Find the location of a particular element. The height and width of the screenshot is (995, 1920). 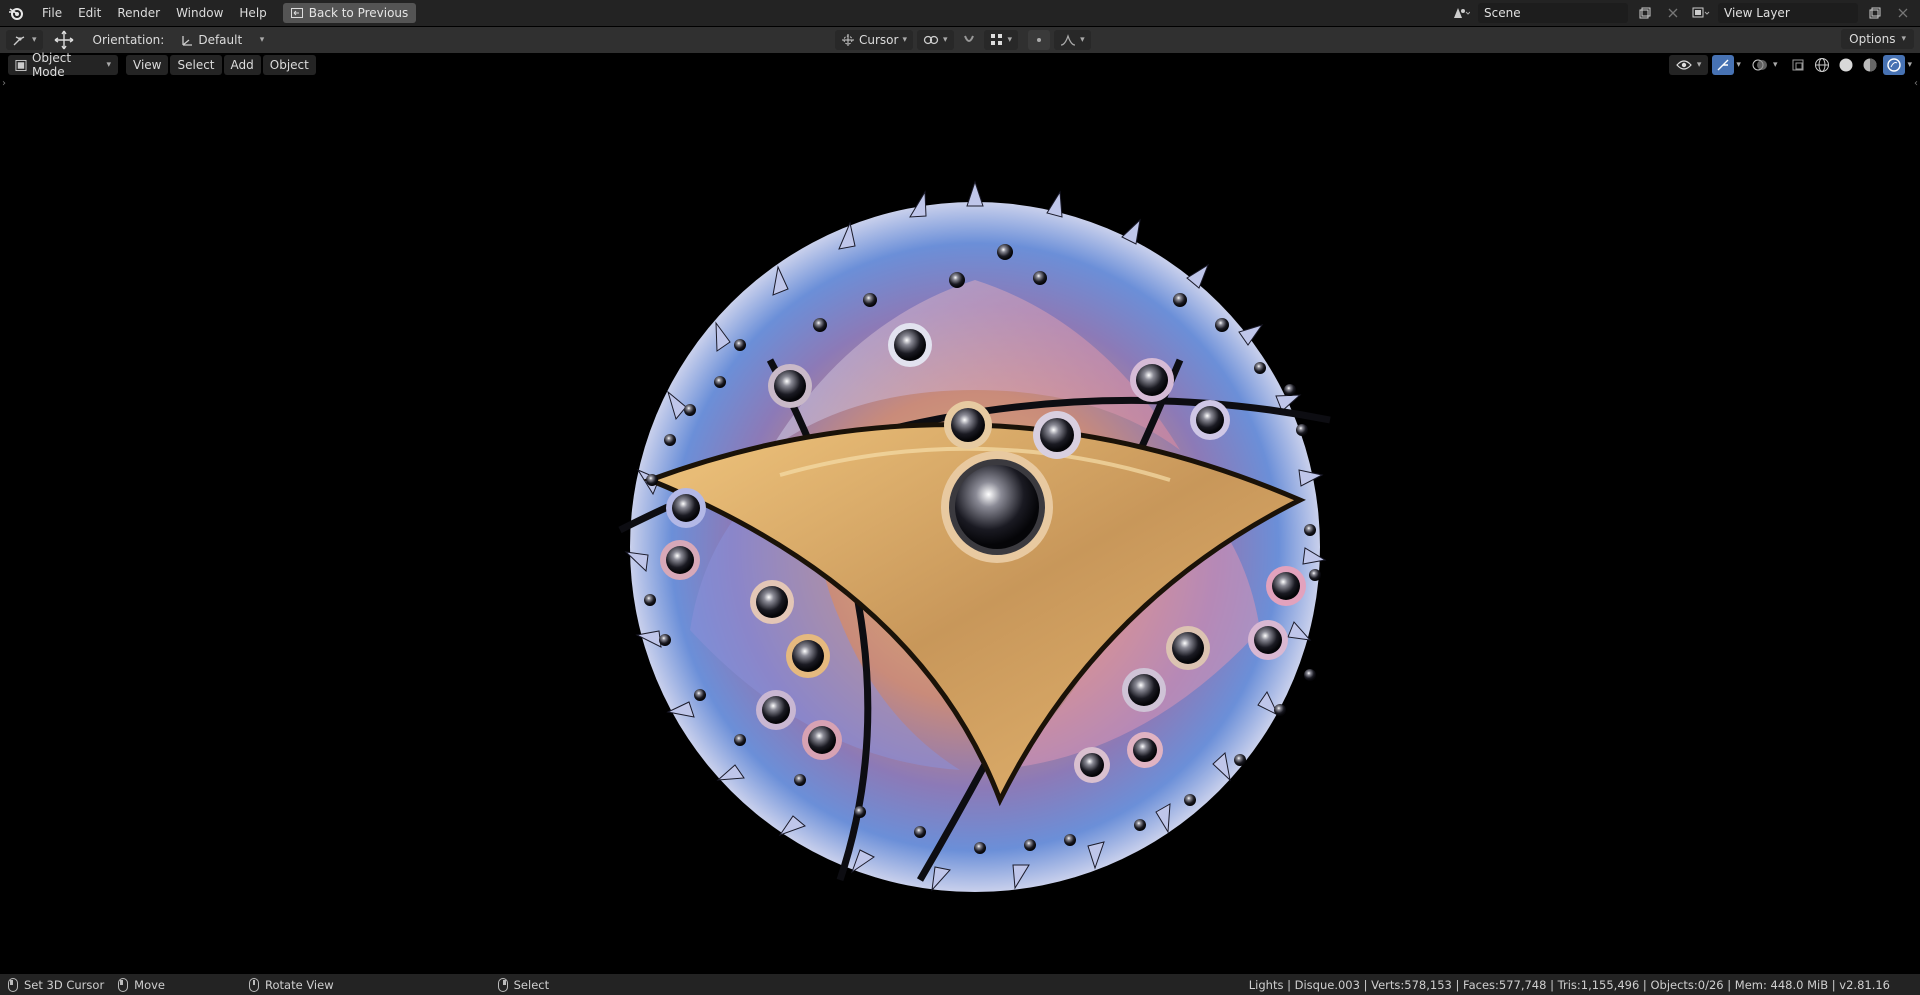

viewport-header-right: ▾ ▾ ▾ ▾ is located at coordinates (1790, 65).